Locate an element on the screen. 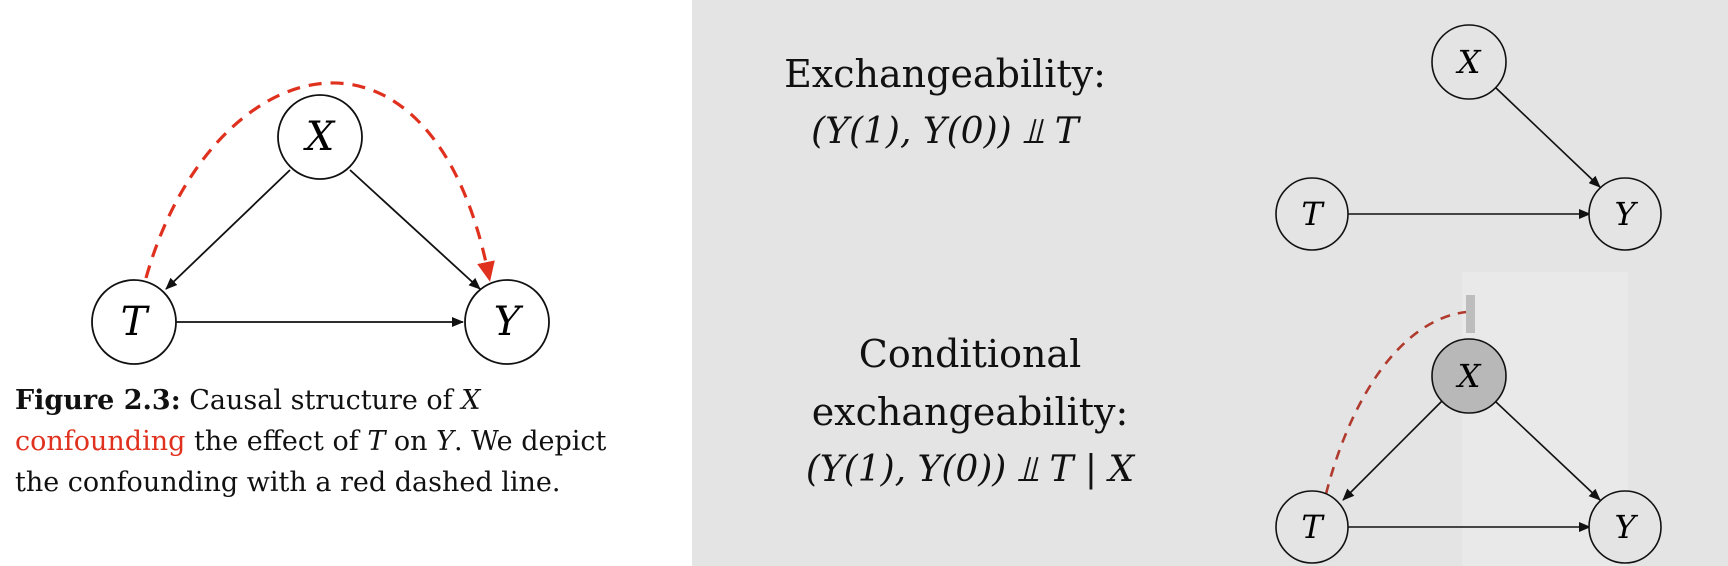 This screenshot has height=566, width=1728. node-t-label: T is located at coordinates (136, 322).